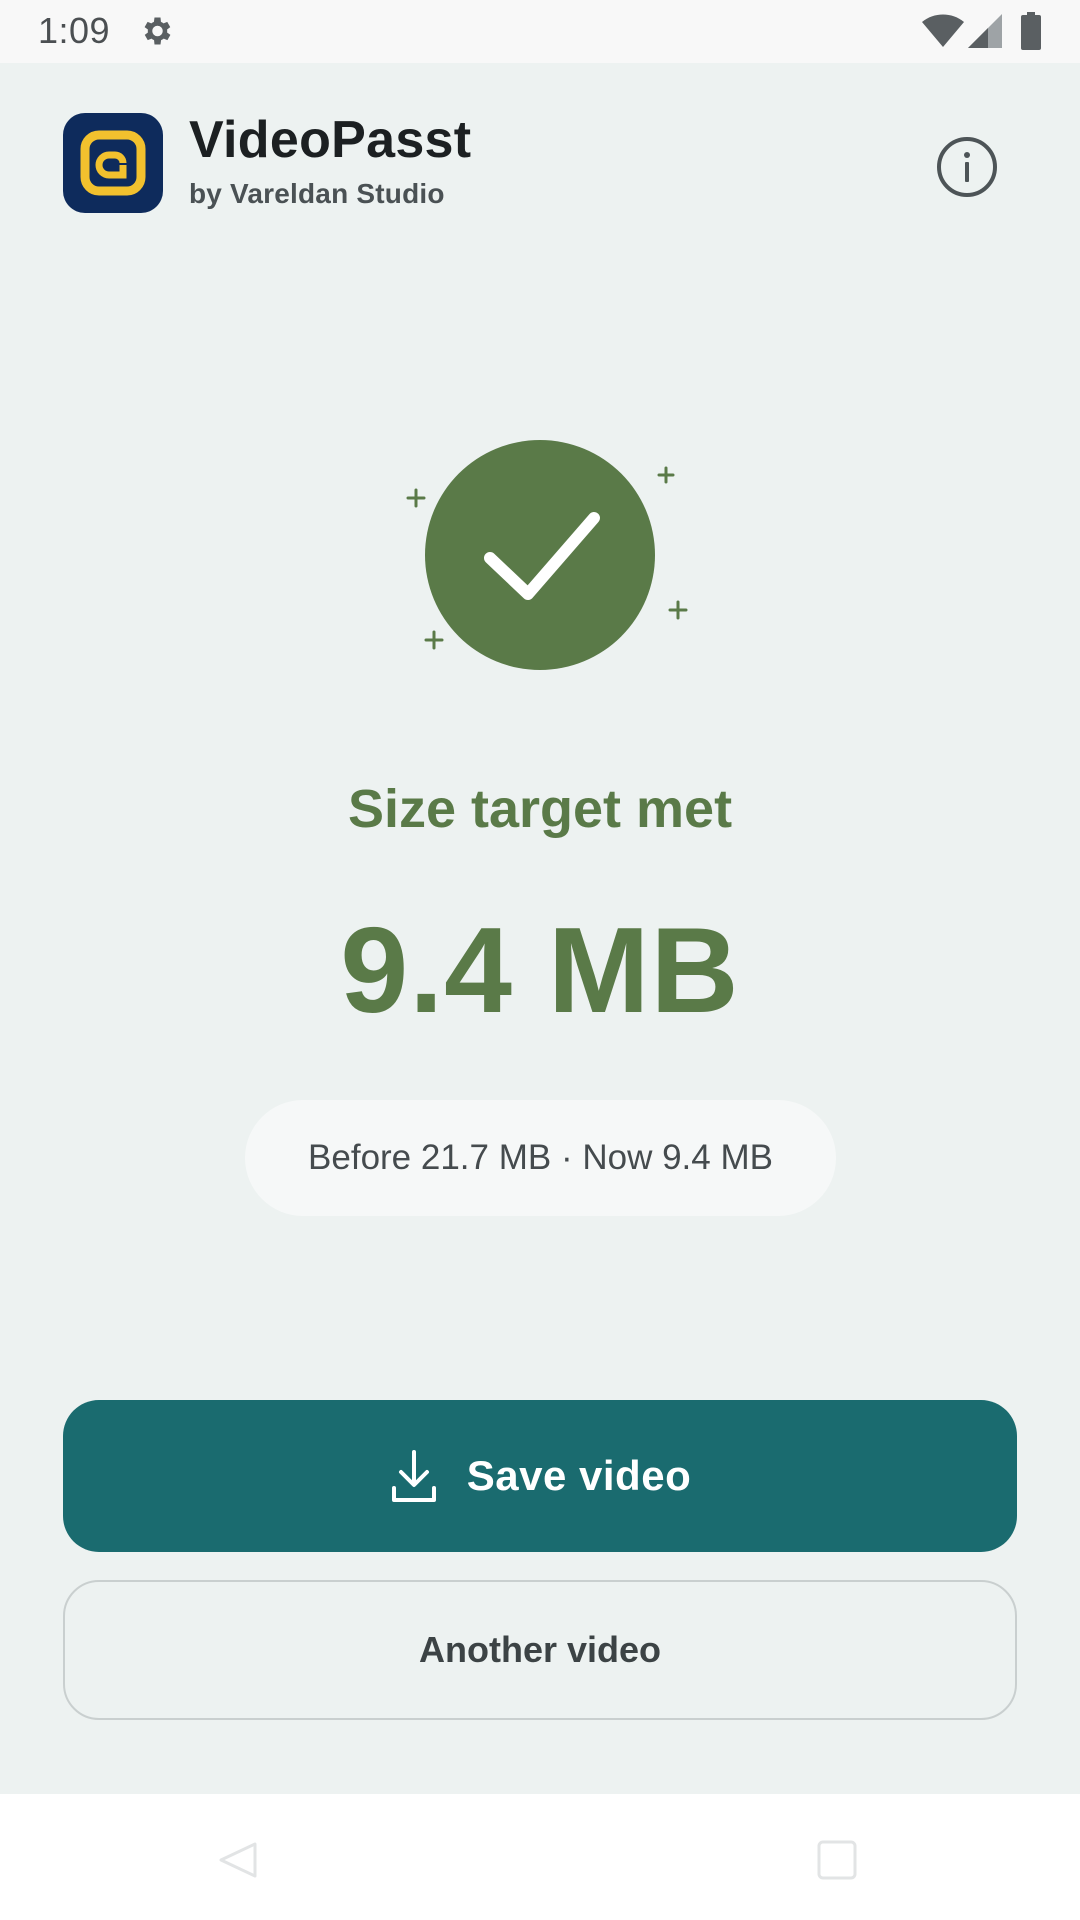  What do you see at coordinates (540, 970) in the screenshot?
I see `result-size: 9.4 MB` at bounding box center [540, 970].